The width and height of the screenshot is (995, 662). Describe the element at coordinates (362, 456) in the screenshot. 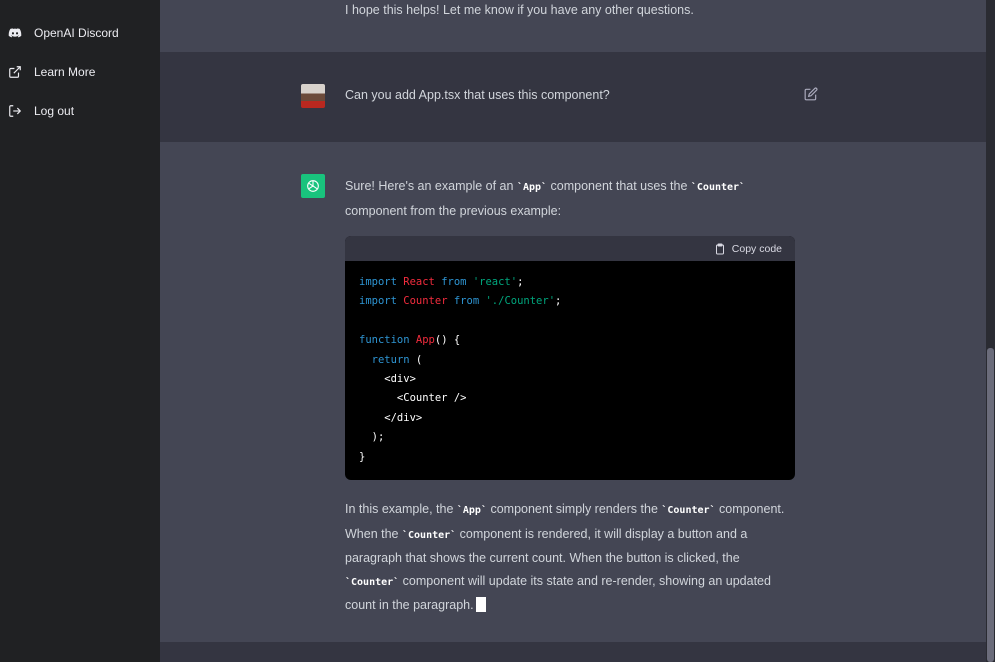

I see `code-line: }` at that location.